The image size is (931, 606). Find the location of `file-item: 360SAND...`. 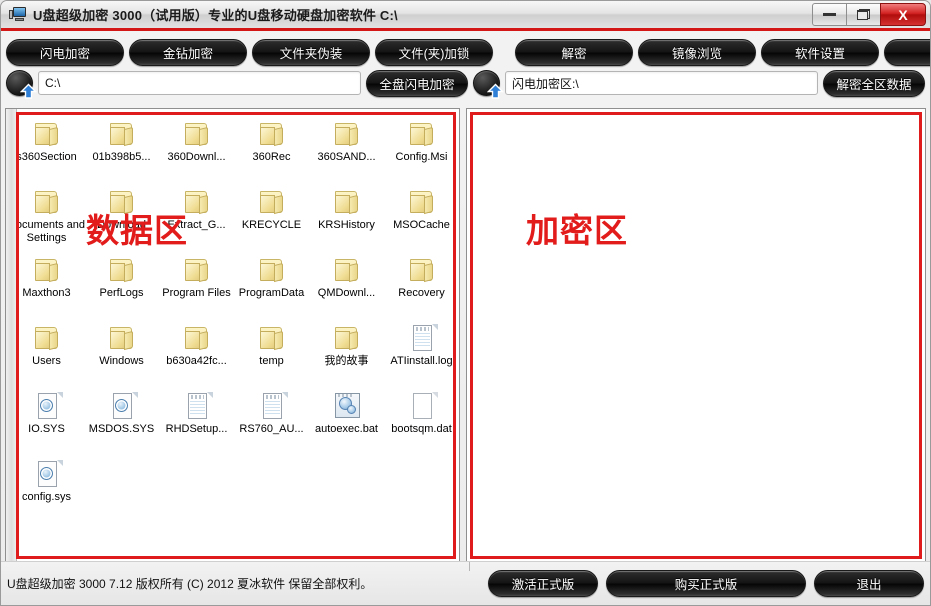

file-item: 360SAND... is located at coordinates (346, 151).